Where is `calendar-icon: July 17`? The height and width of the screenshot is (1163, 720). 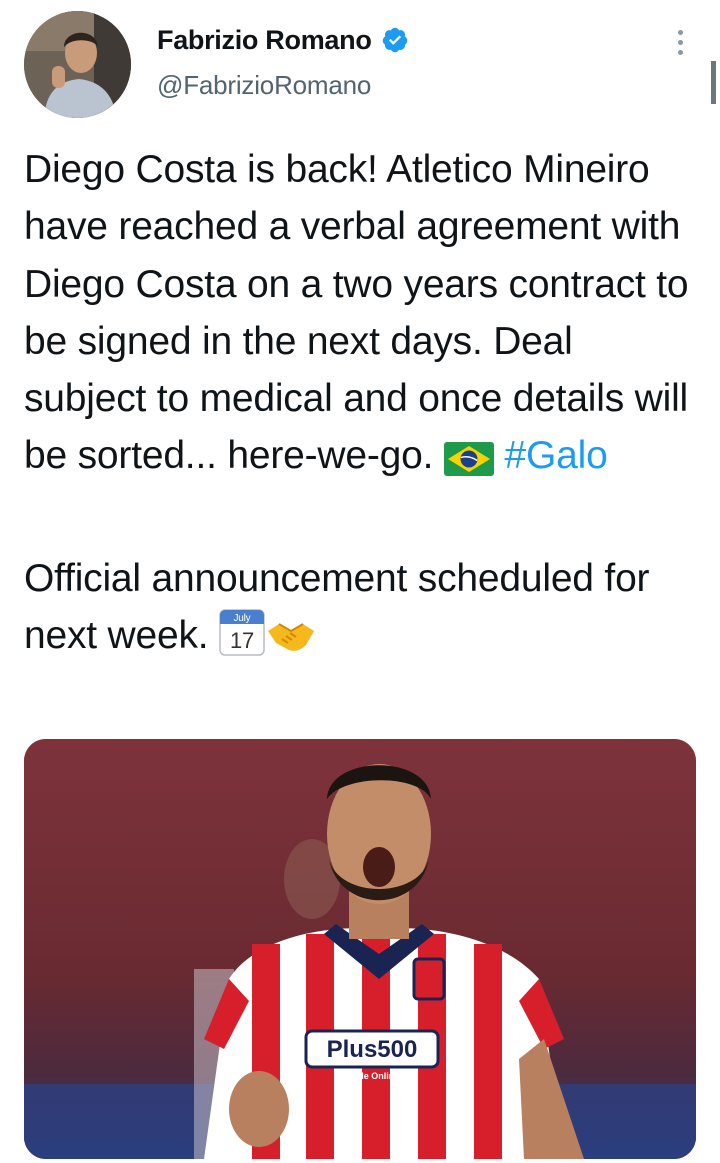
calendar-icon: July 17 is located at coordinates (242, 640).